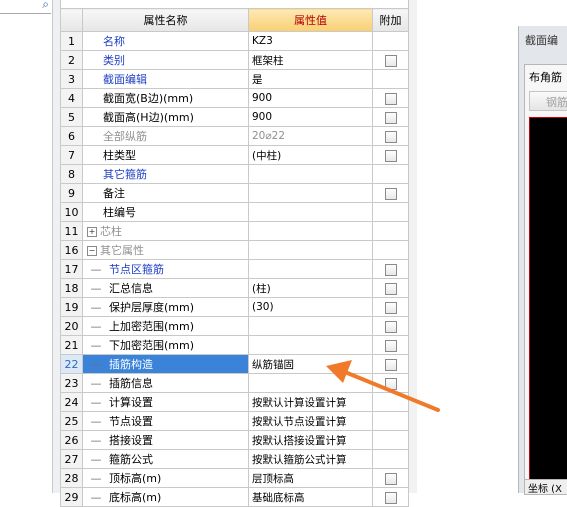 The image size is (567, 507). I want to click on property-value-cell: 20⌀22, so click(310, 136).